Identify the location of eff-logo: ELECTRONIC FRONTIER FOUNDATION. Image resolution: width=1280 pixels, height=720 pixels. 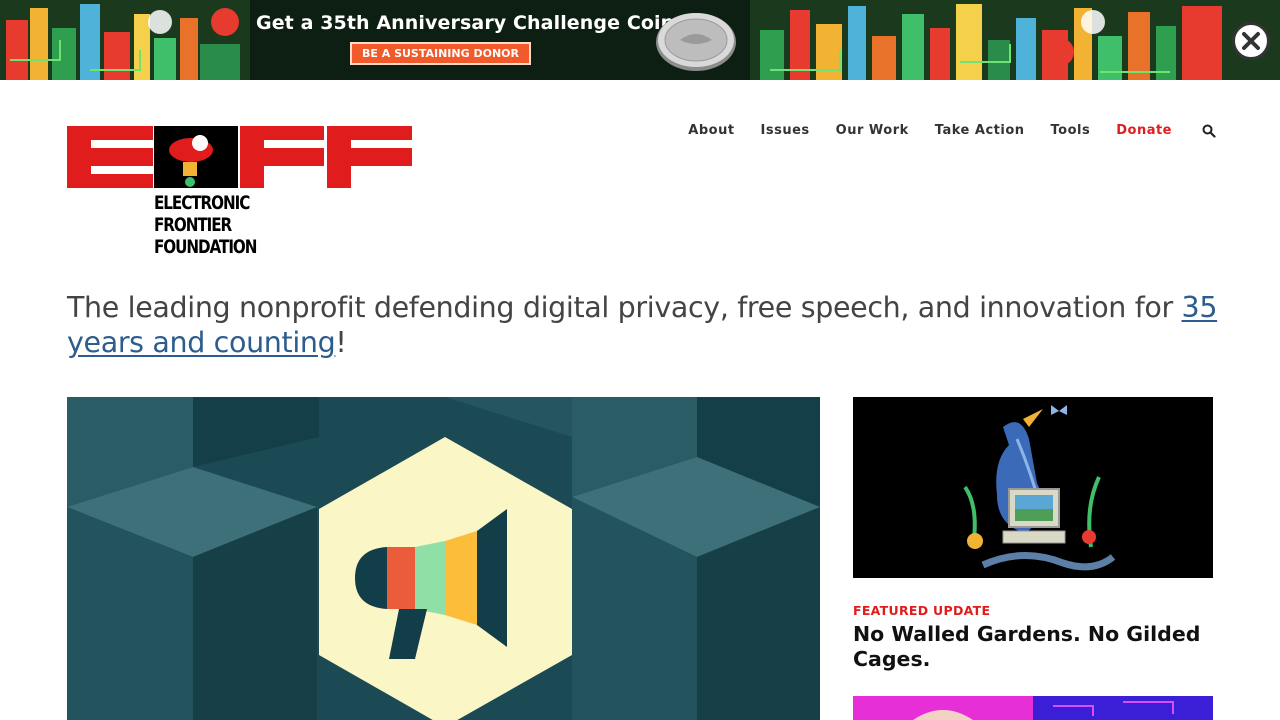
(239, 192).